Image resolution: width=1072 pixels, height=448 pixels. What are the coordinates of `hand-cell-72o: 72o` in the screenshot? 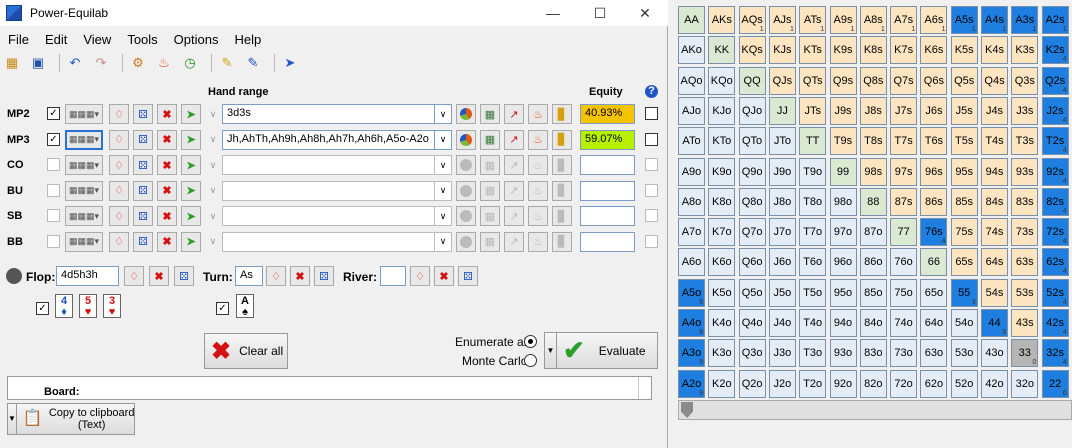 It's located at (904, 383).